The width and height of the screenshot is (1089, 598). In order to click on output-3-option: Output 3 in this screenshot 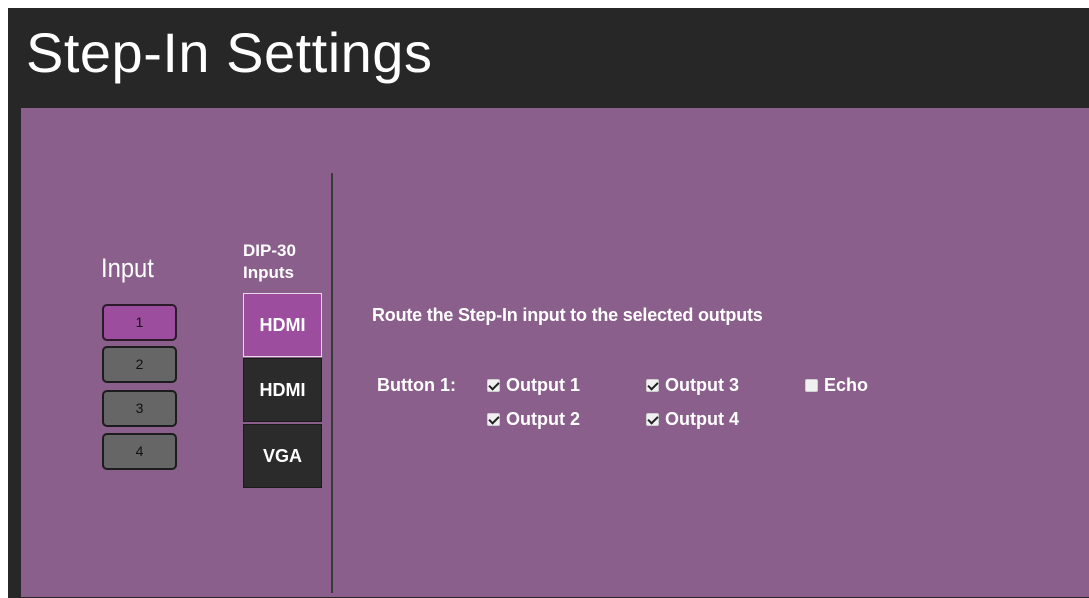, I will do `click(692, 385)`.